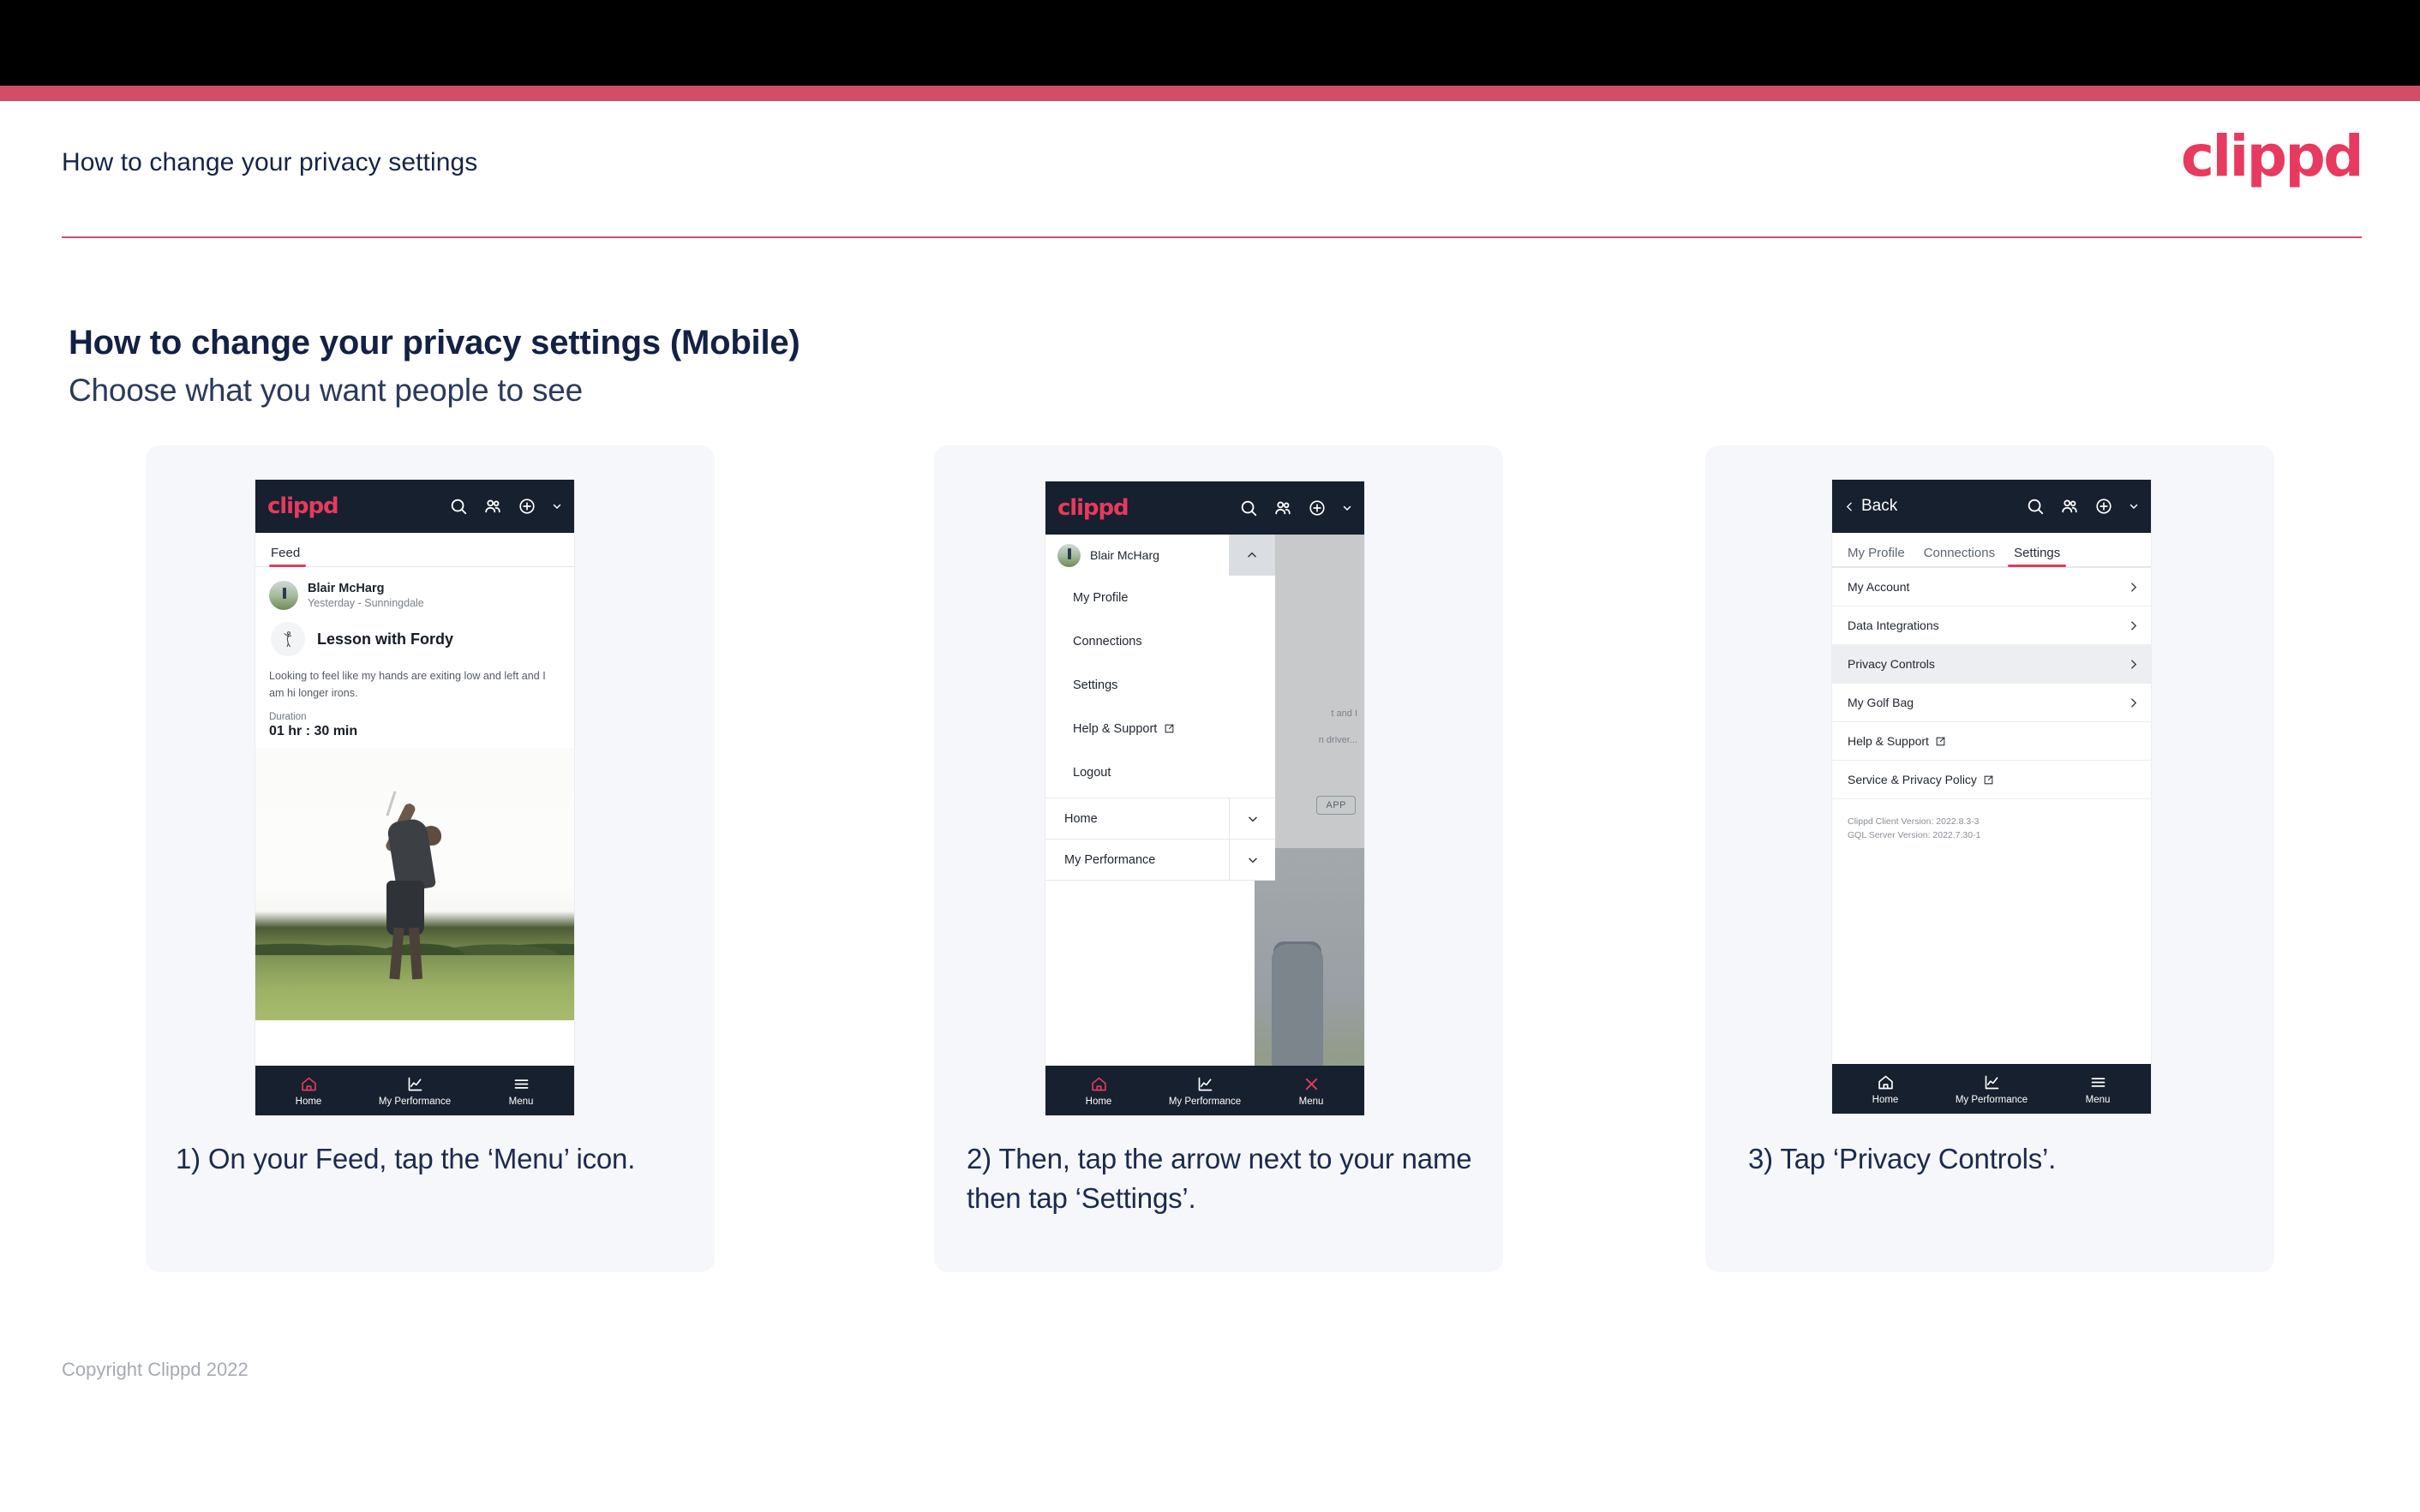  Describe the element at coordinates (1210, 43) in the screenshot. I see `top-black-band` at that location.